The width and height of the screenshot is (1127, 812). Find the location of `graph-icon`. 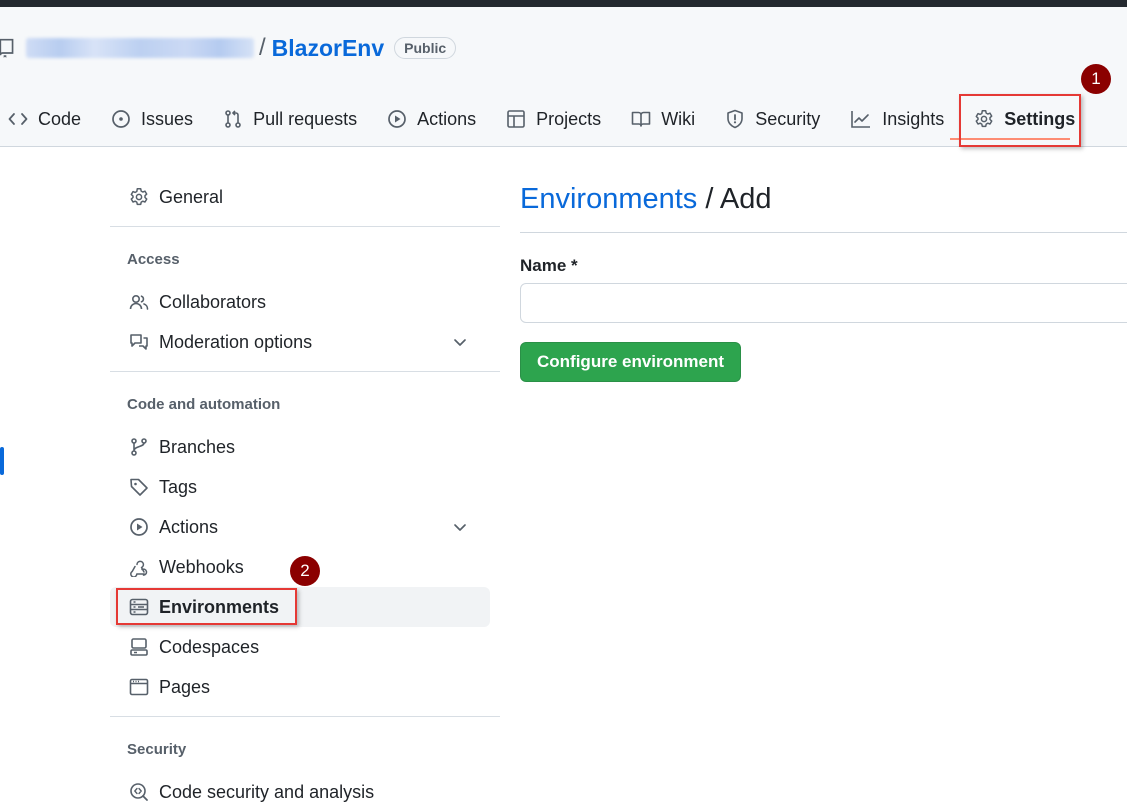

graph-icon is located at coordinates (861, 119).